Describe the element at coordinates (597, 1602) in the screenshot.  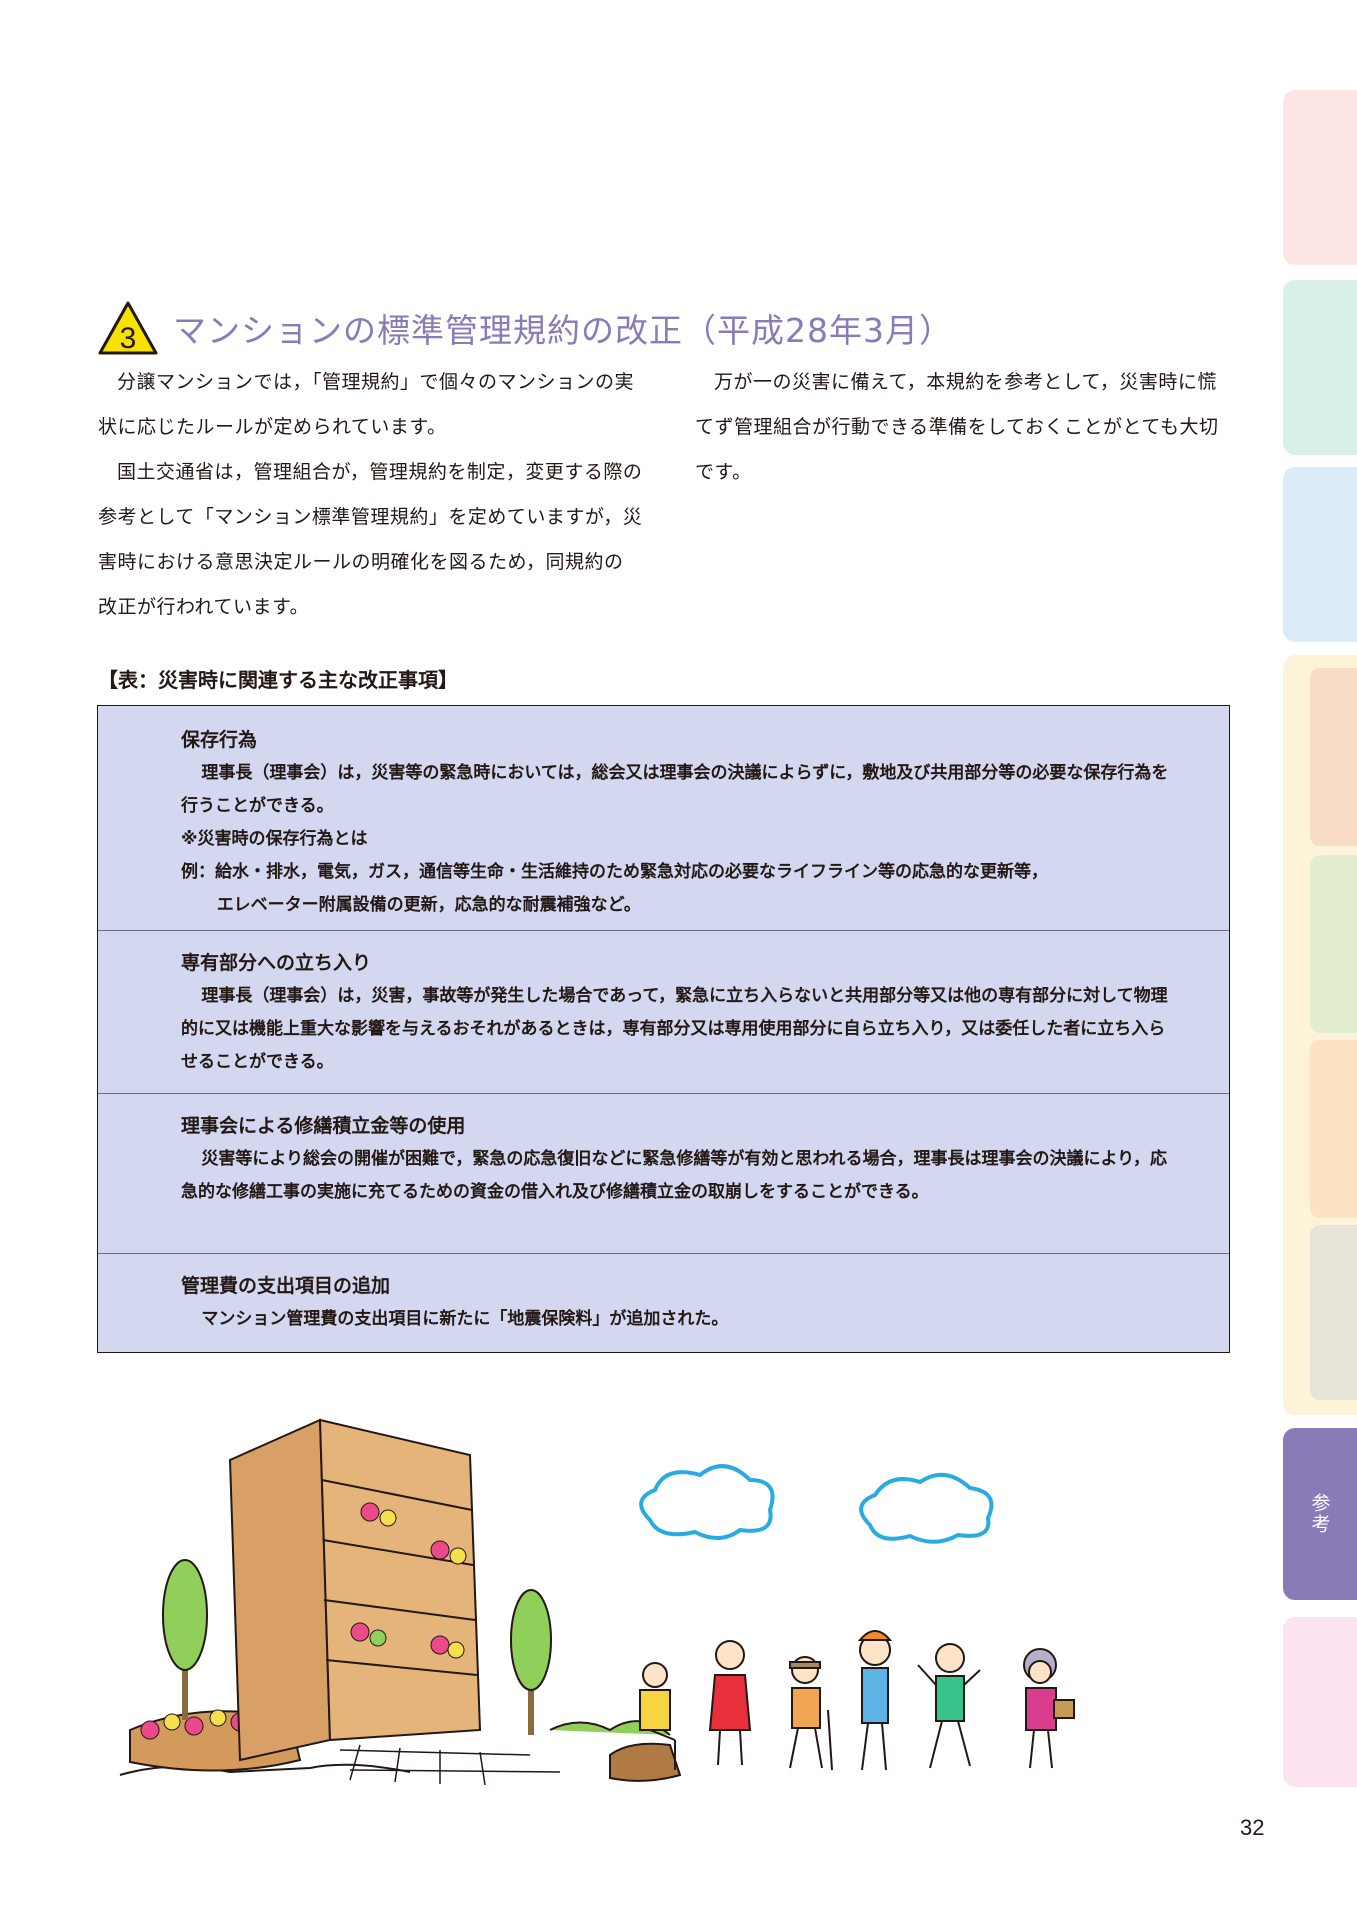
I see `community-illustration` at that location.